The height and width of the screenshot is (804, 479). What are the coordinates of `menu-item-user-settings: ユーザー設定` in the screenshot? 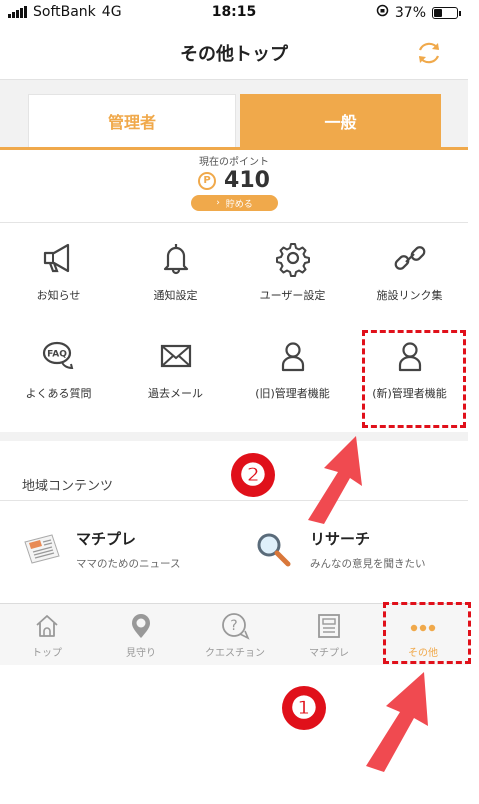 It's located at (292, 271).